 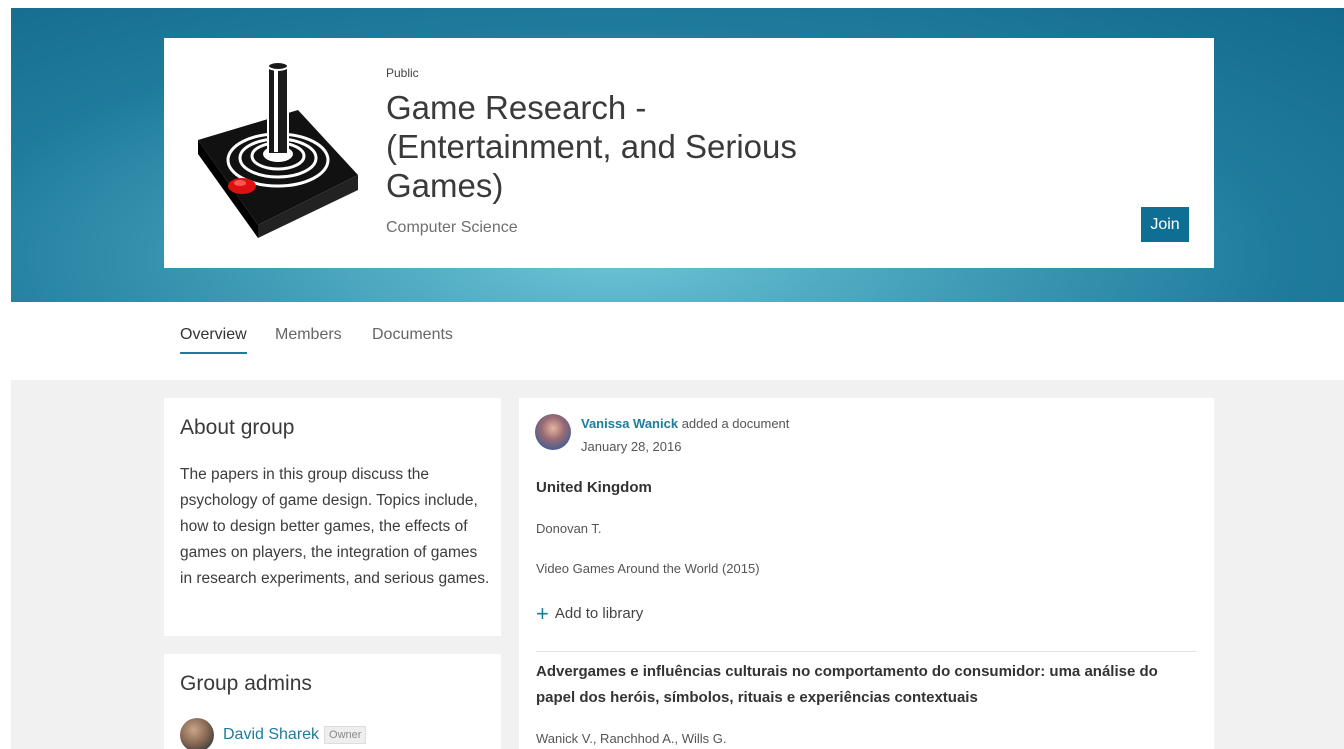 I want to click on tab-members: Members, so click(x=308, y=339).